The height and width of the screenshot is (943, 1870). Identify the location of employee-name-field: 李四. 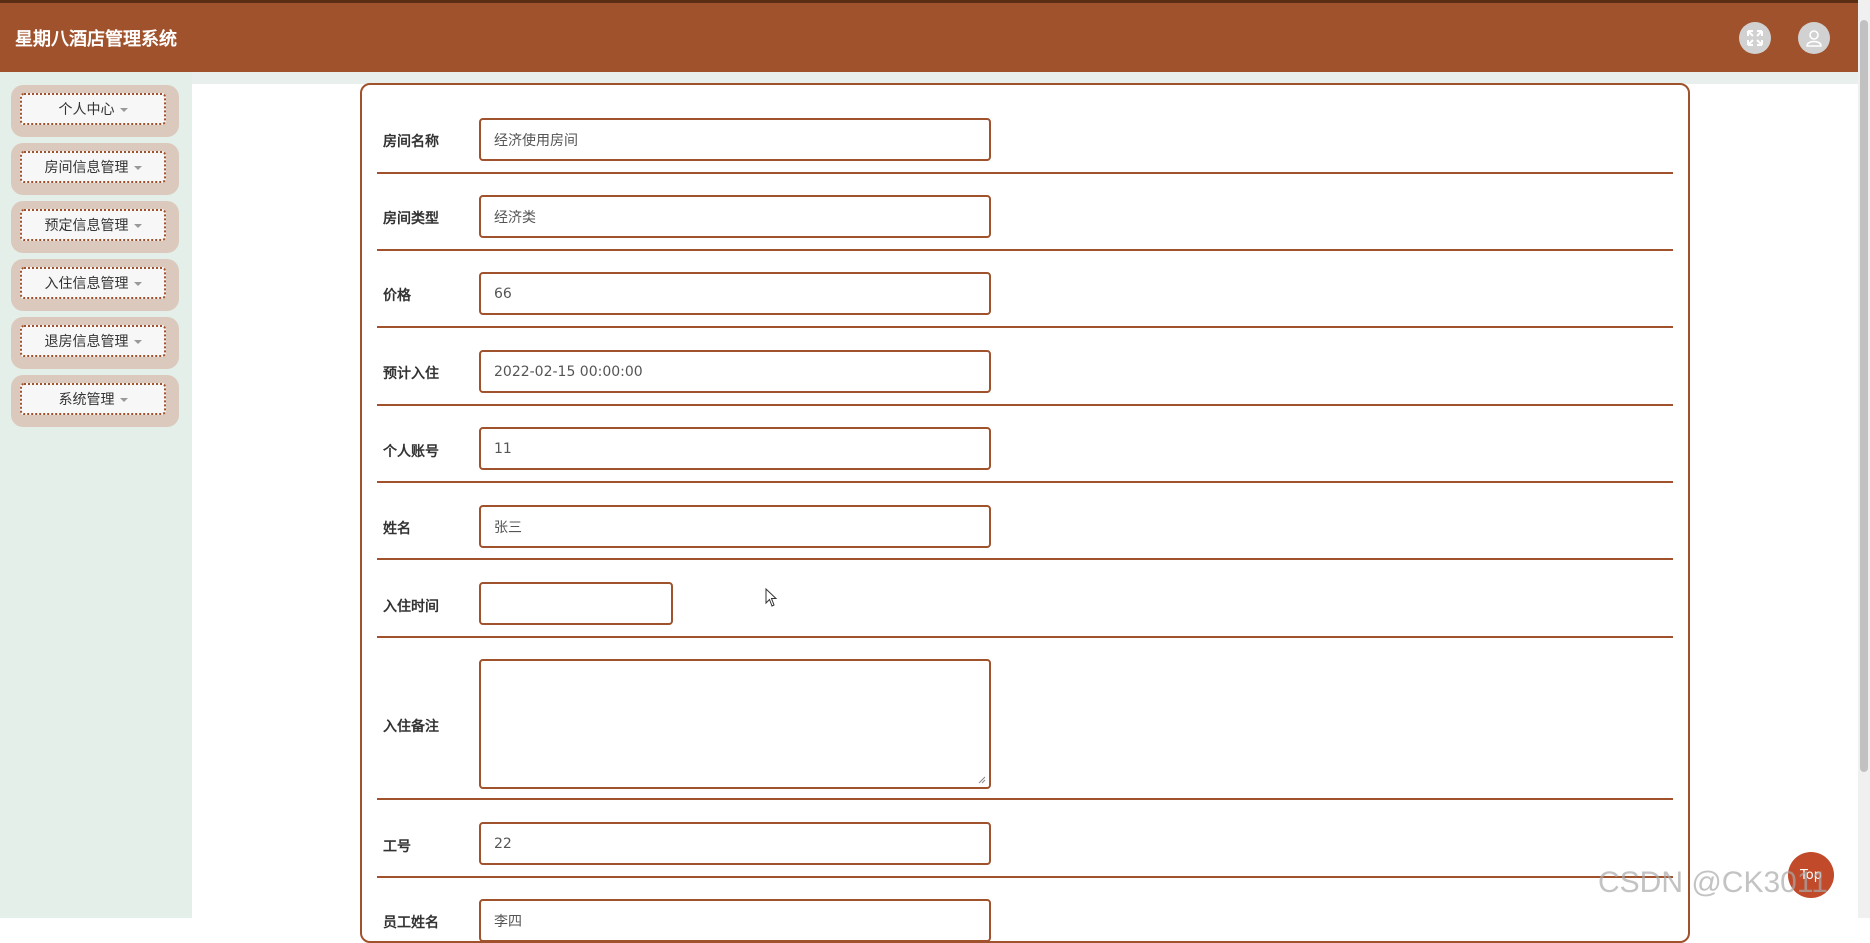
(735, 920).